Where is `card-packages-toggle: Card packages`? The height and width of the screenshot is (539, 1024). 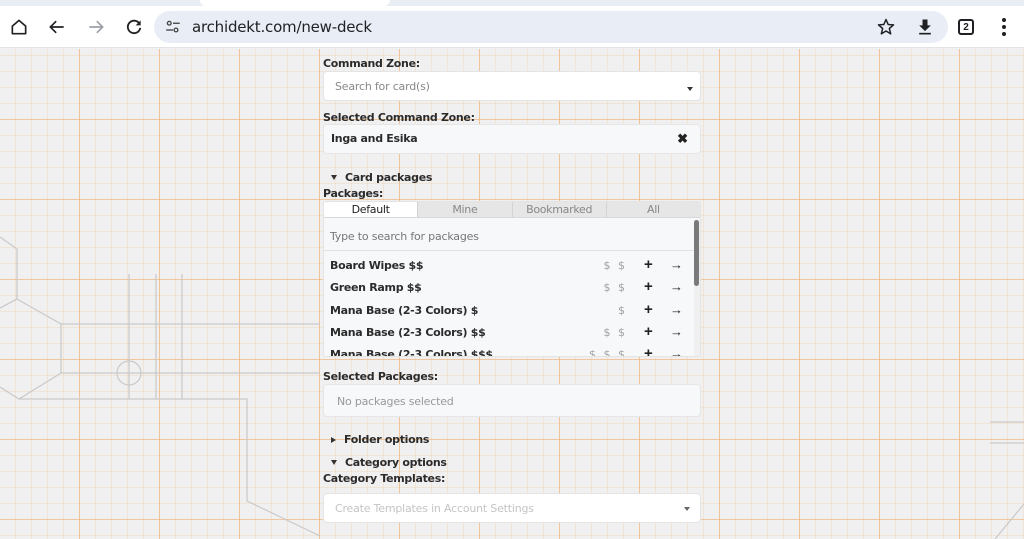
card-packages-toggle: Card packages is located at coordinates (381, 177).